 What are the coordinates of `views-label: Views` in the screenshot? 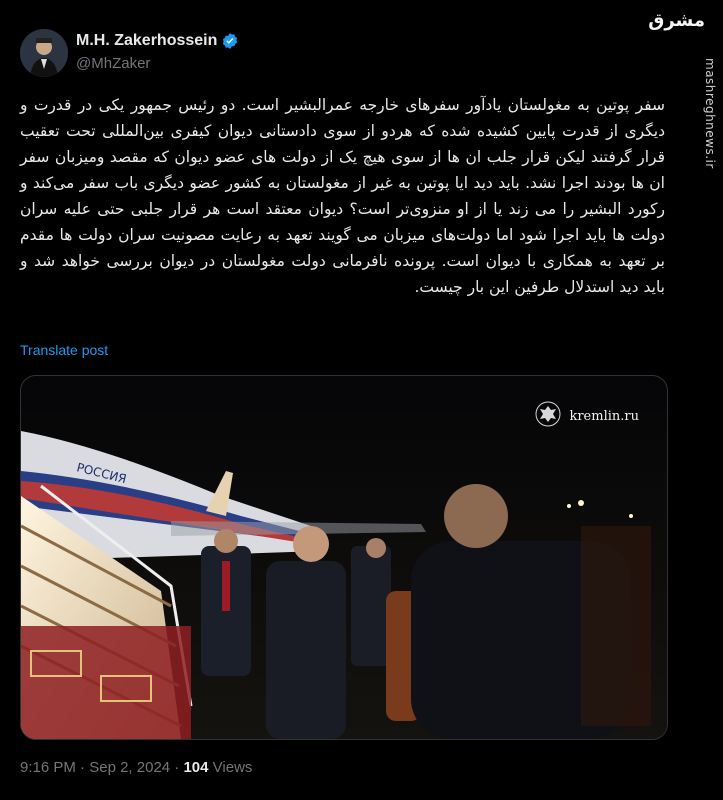 It's located at (232, 767).